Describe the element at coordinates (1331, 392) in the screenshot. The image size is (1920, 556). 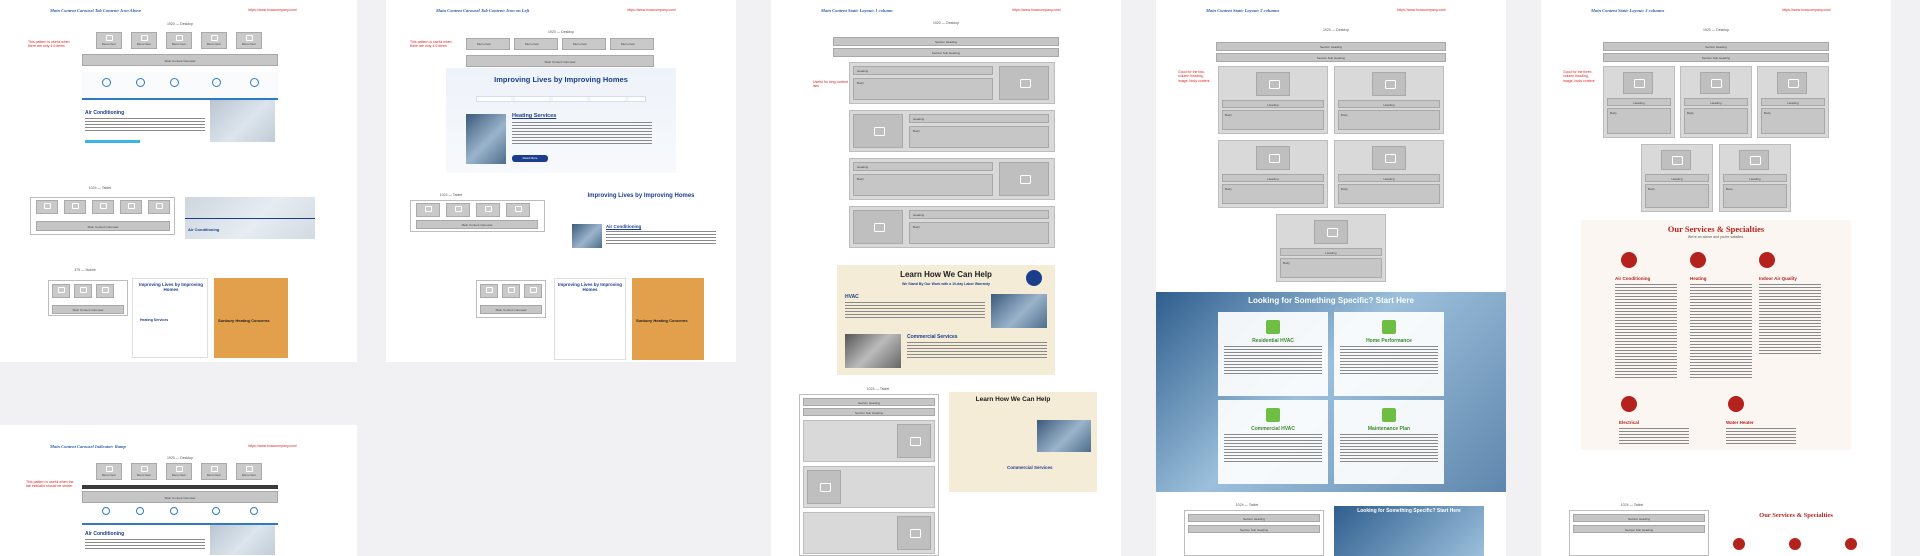
I see `looking-panel` at that location.